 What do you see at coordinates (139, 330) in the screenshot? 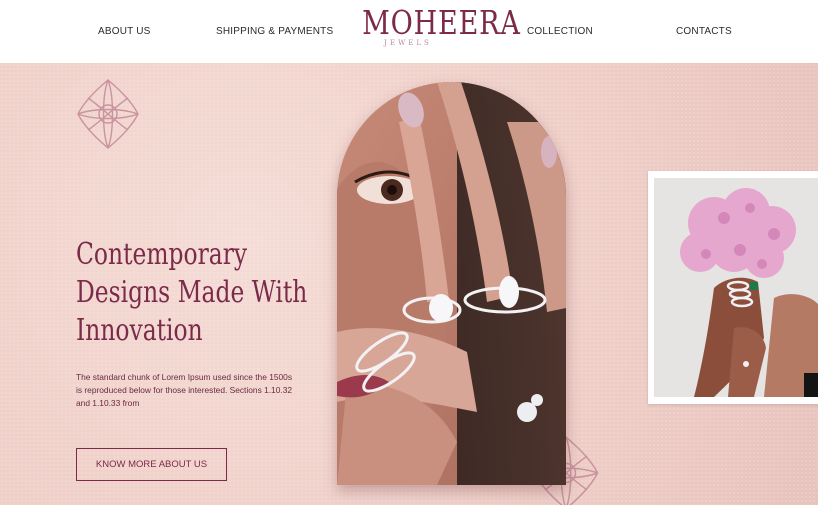
I see `headline-line: Innovation` at bounding box center [139, 330].